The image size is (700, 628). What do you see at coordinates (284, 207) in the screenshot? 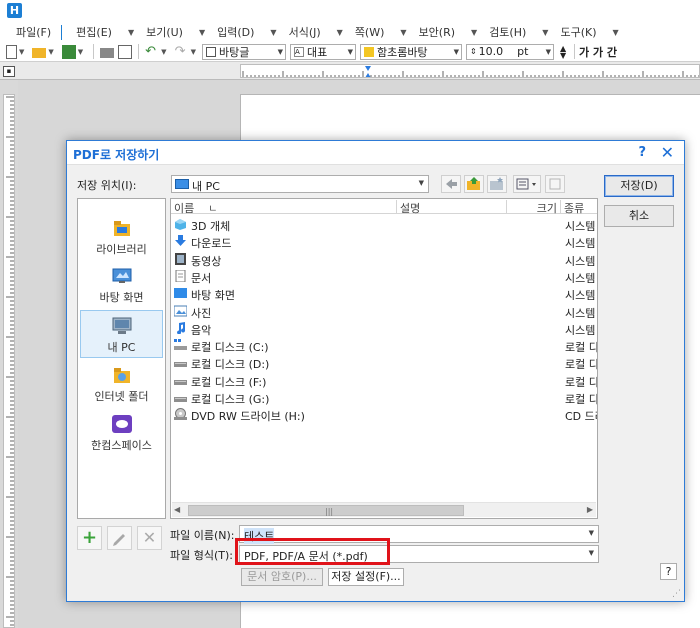
I see `column-name: 이름 ㄴ` at bounding box center [284, 207].